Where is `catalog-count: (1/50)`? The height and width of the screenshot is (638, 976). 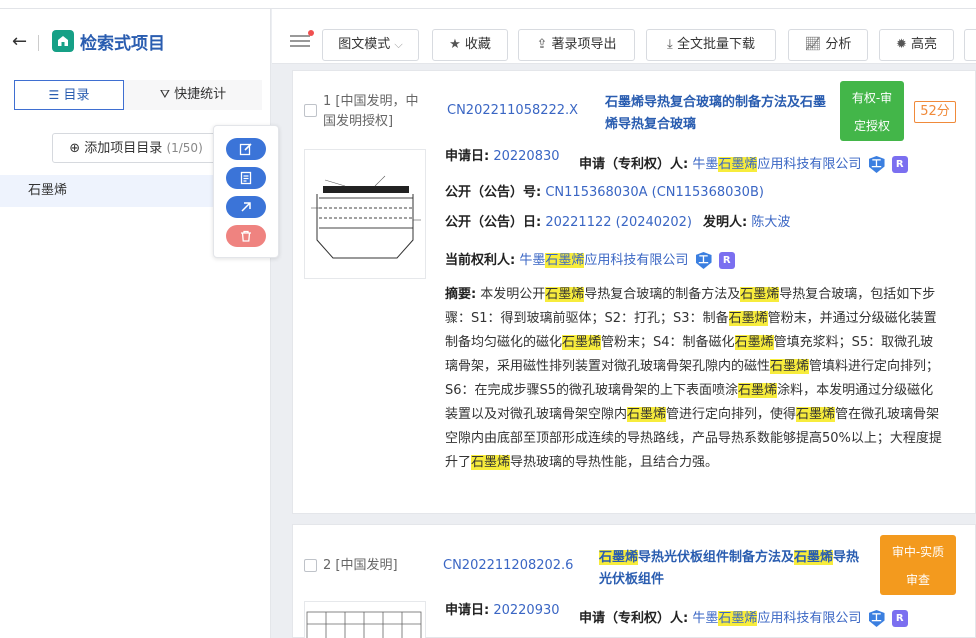 catalog-count: (1/50) is located at coordinates (184, 148).